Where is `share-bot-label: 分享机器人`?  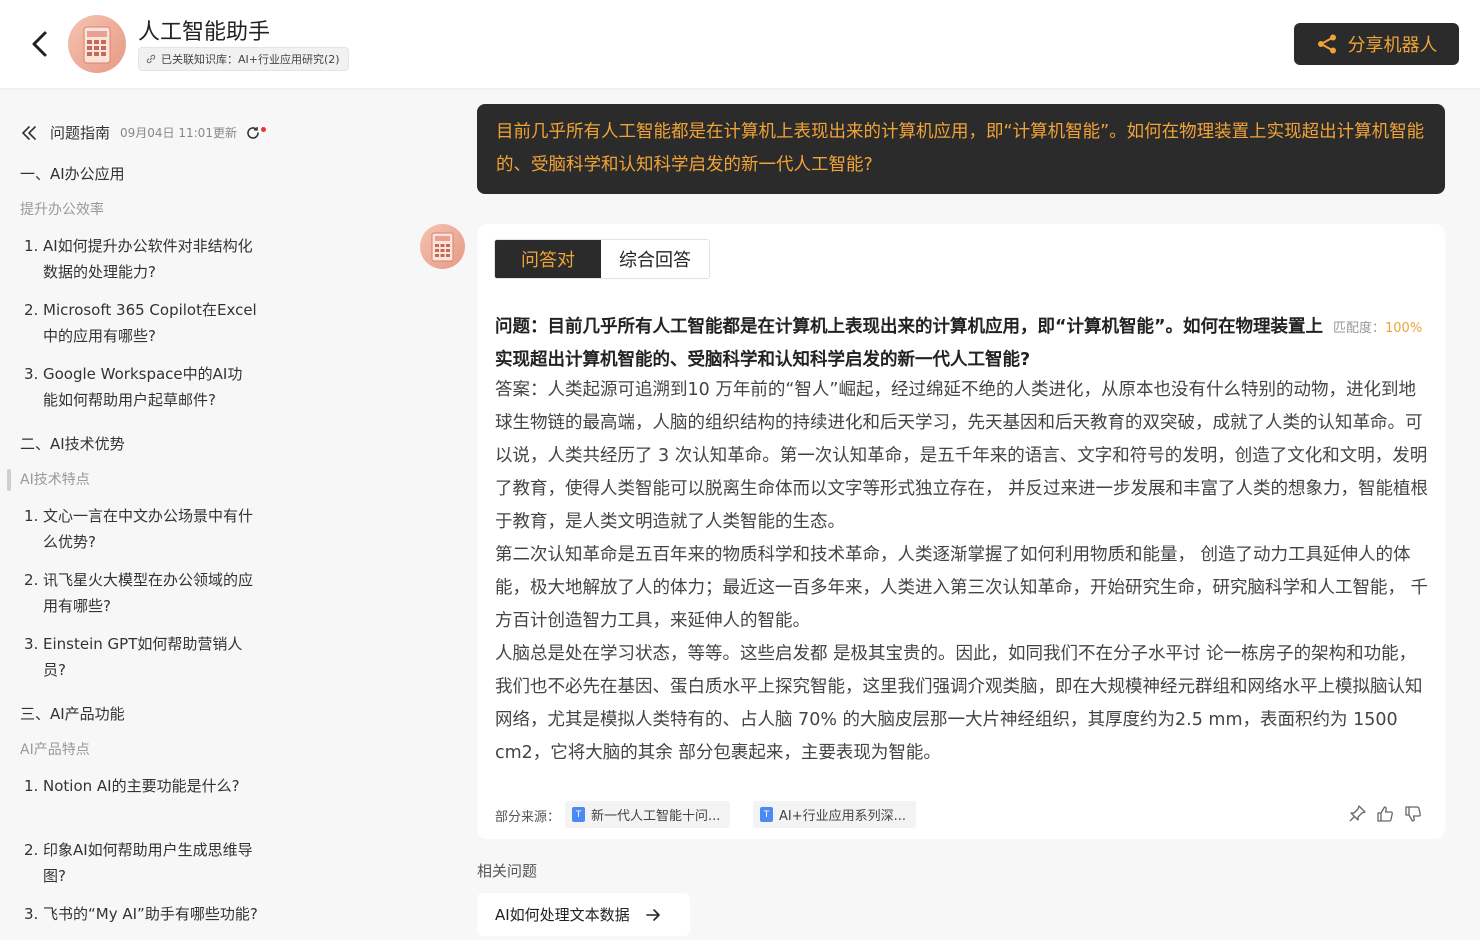 share-bot-label: 分享机器人 is located at coordinates (1392, 45).